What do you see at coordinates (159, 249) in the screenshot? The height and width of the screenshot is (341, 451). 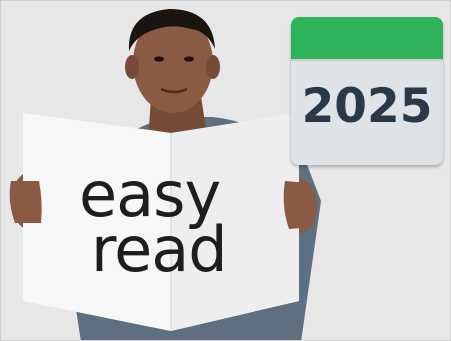 I see `book-word-read: read` at bounding box center [159, 249].